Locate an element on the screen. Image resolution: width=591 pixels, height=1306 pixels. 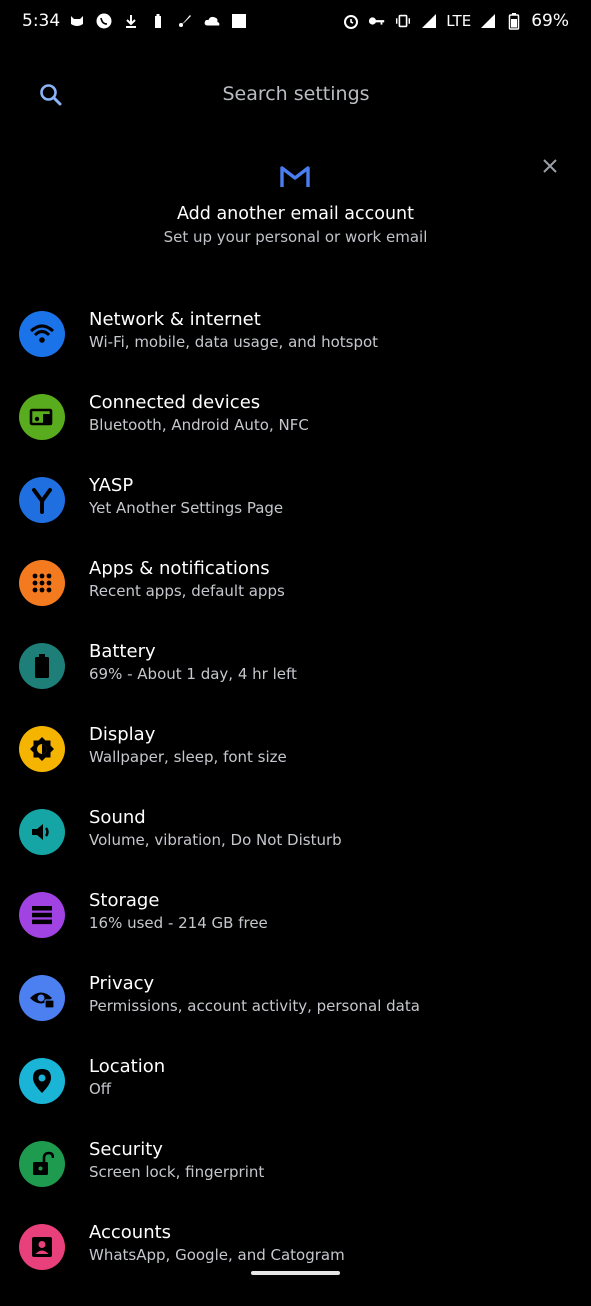
battery-small-icon is located at coordinates (158, 21).